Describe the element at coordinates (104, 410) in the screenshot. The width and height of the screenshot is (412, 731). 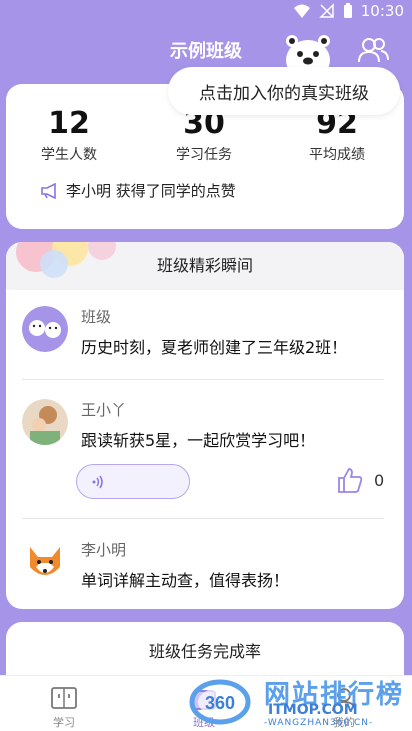
I see `feed-author: 王小丫` at that location.